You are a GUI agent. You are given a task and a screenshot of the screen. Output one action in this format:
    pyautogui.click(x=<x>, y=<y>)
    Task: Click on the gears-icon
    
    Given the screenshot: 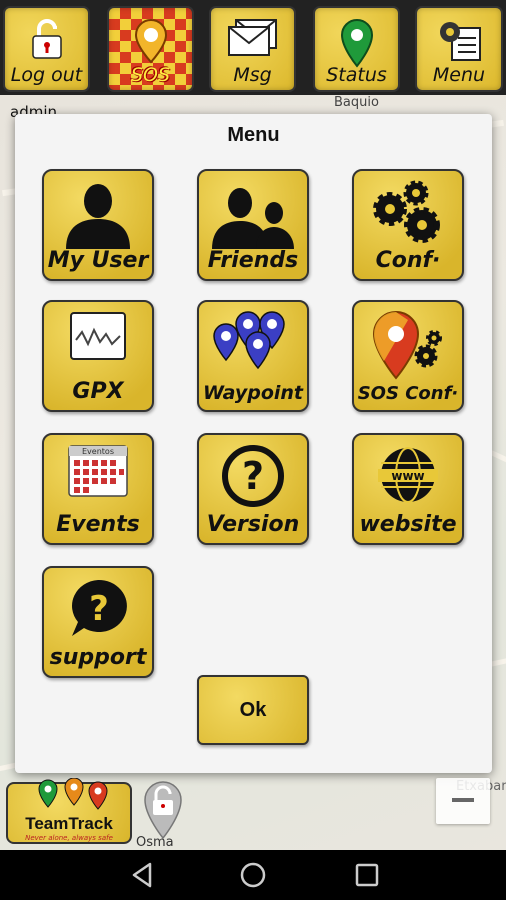 What is the action you would take?
    pyautogui.click(x=406, y=211)
    